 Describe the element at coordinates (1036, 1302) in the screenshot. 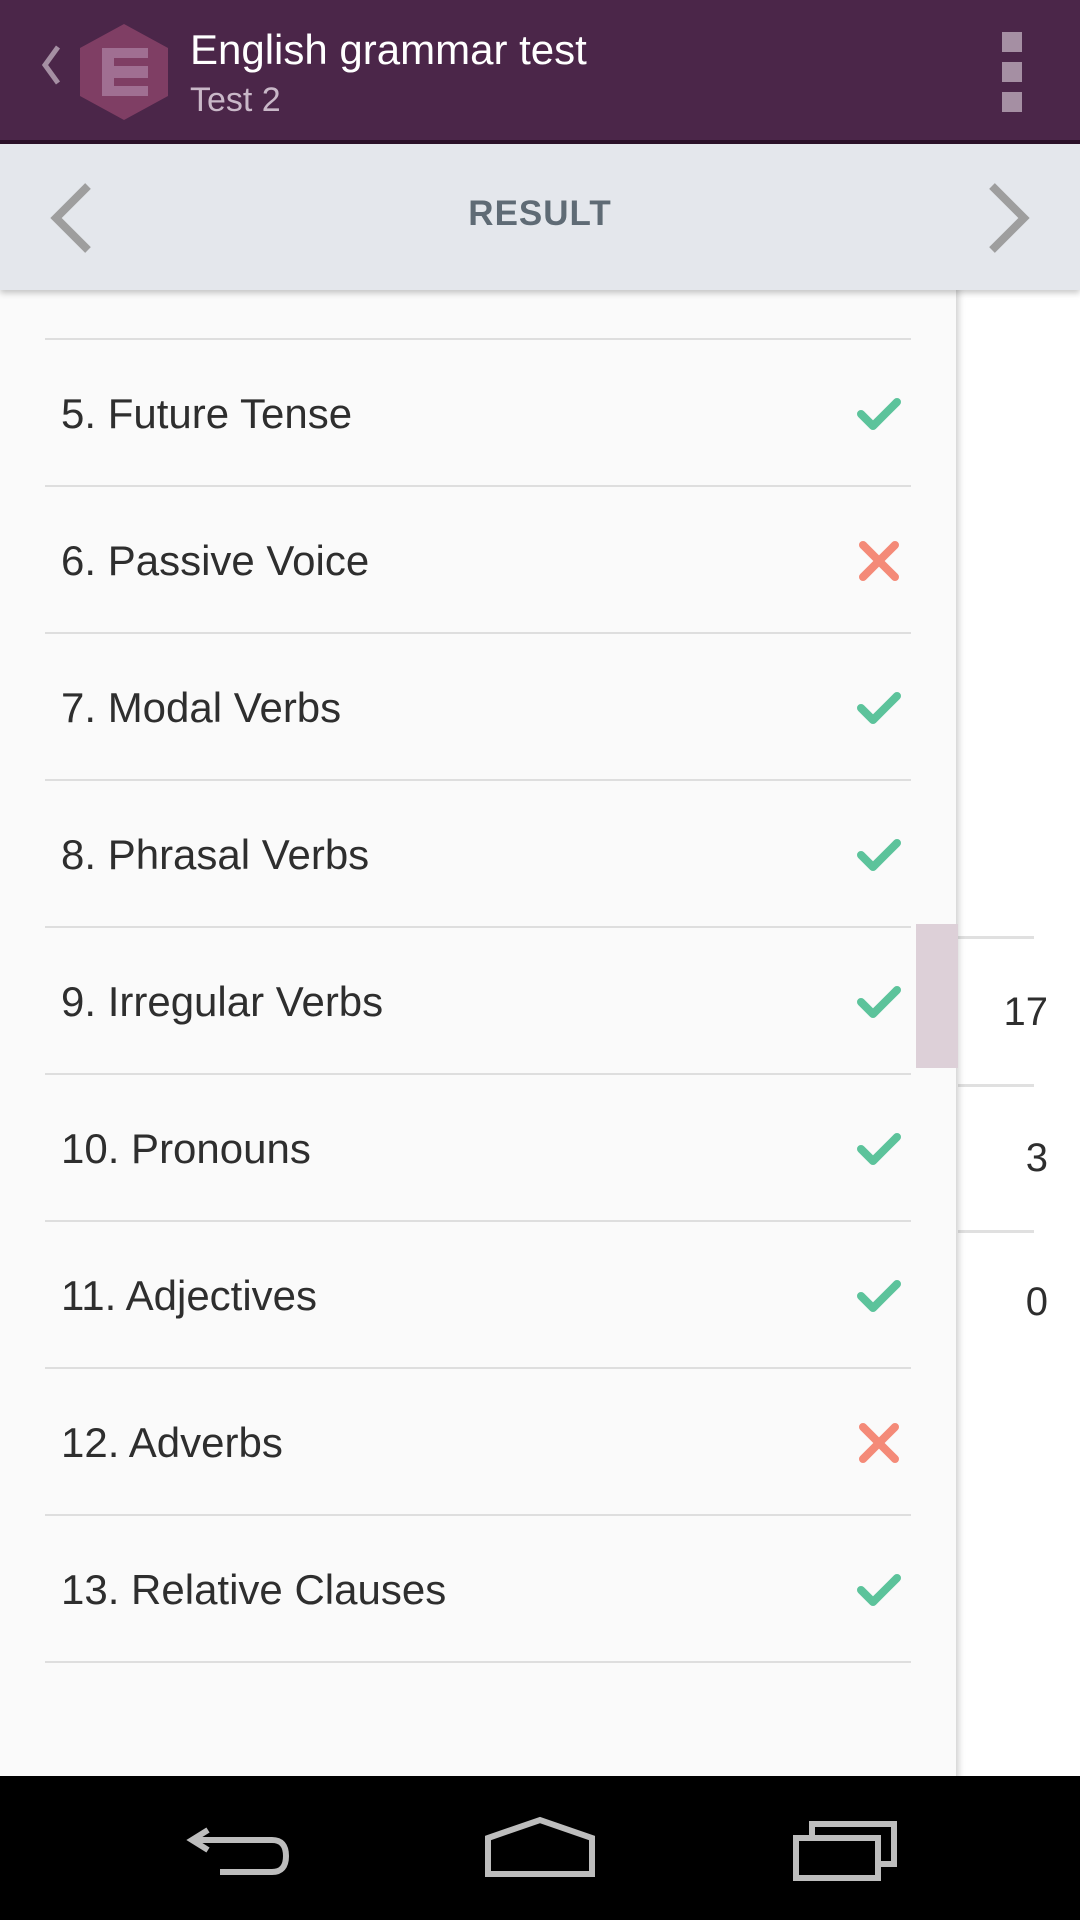

I see `skipped-count: 0` at that location.